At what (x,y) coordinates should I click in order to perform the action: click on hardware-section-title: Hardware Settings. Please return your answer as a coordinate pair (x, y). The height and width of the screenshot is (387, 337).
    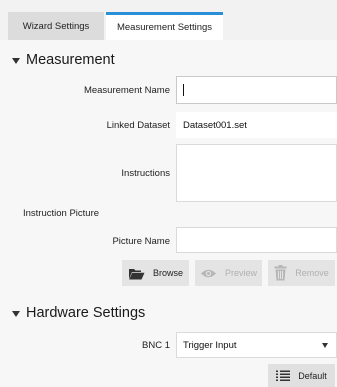
    Looking at the image, I should click on (86, 313).